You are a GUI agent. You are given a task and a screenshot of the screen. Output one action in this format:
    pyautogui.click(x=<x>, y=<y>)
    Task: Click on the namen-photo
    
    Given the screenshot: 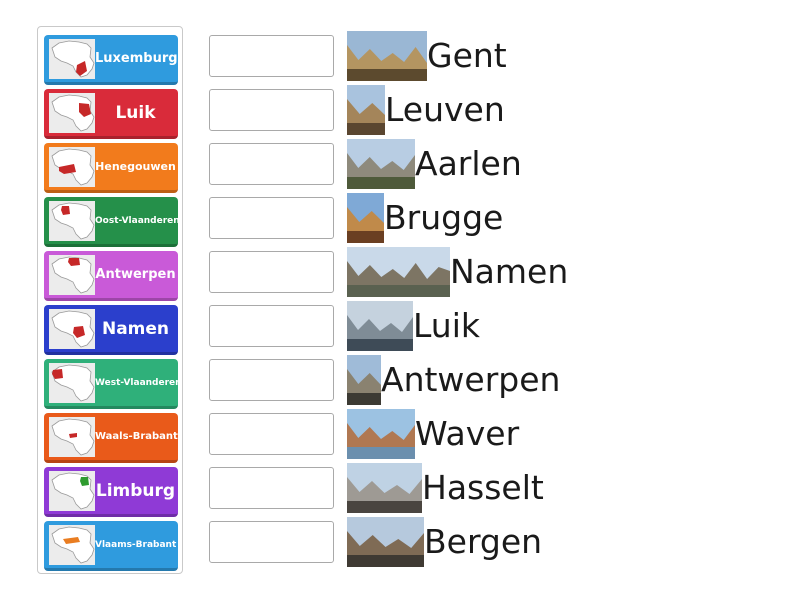 What is the action you would take?
    pyautogui.click(x=398, y=272)
    